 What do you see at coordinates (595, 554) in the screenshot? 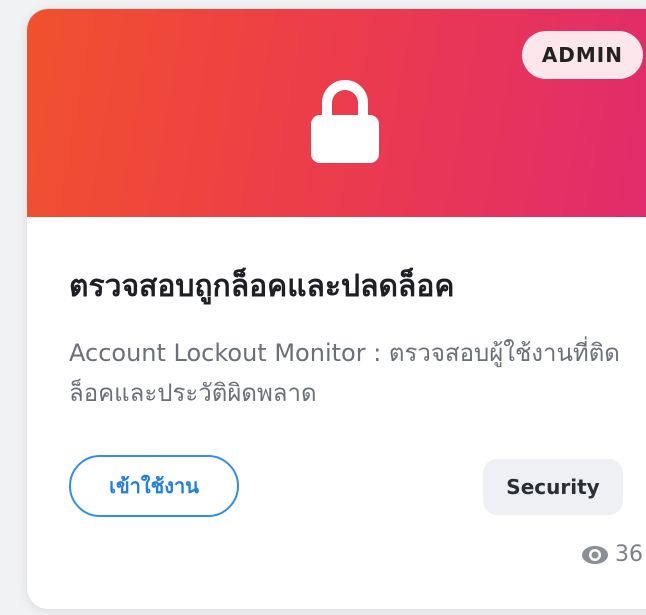
I see `eye-icon` at bounding box center [595, 554].